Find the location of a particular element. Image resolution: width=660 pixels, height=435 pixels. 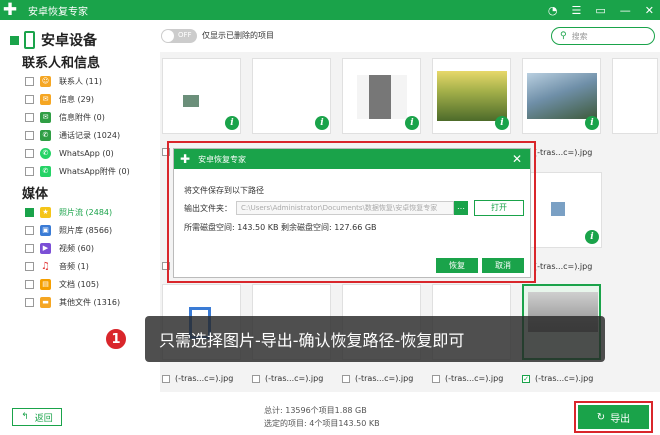

sidebar-item-audio: ♫ 音频 (1) is located at coordinates (57, 266).